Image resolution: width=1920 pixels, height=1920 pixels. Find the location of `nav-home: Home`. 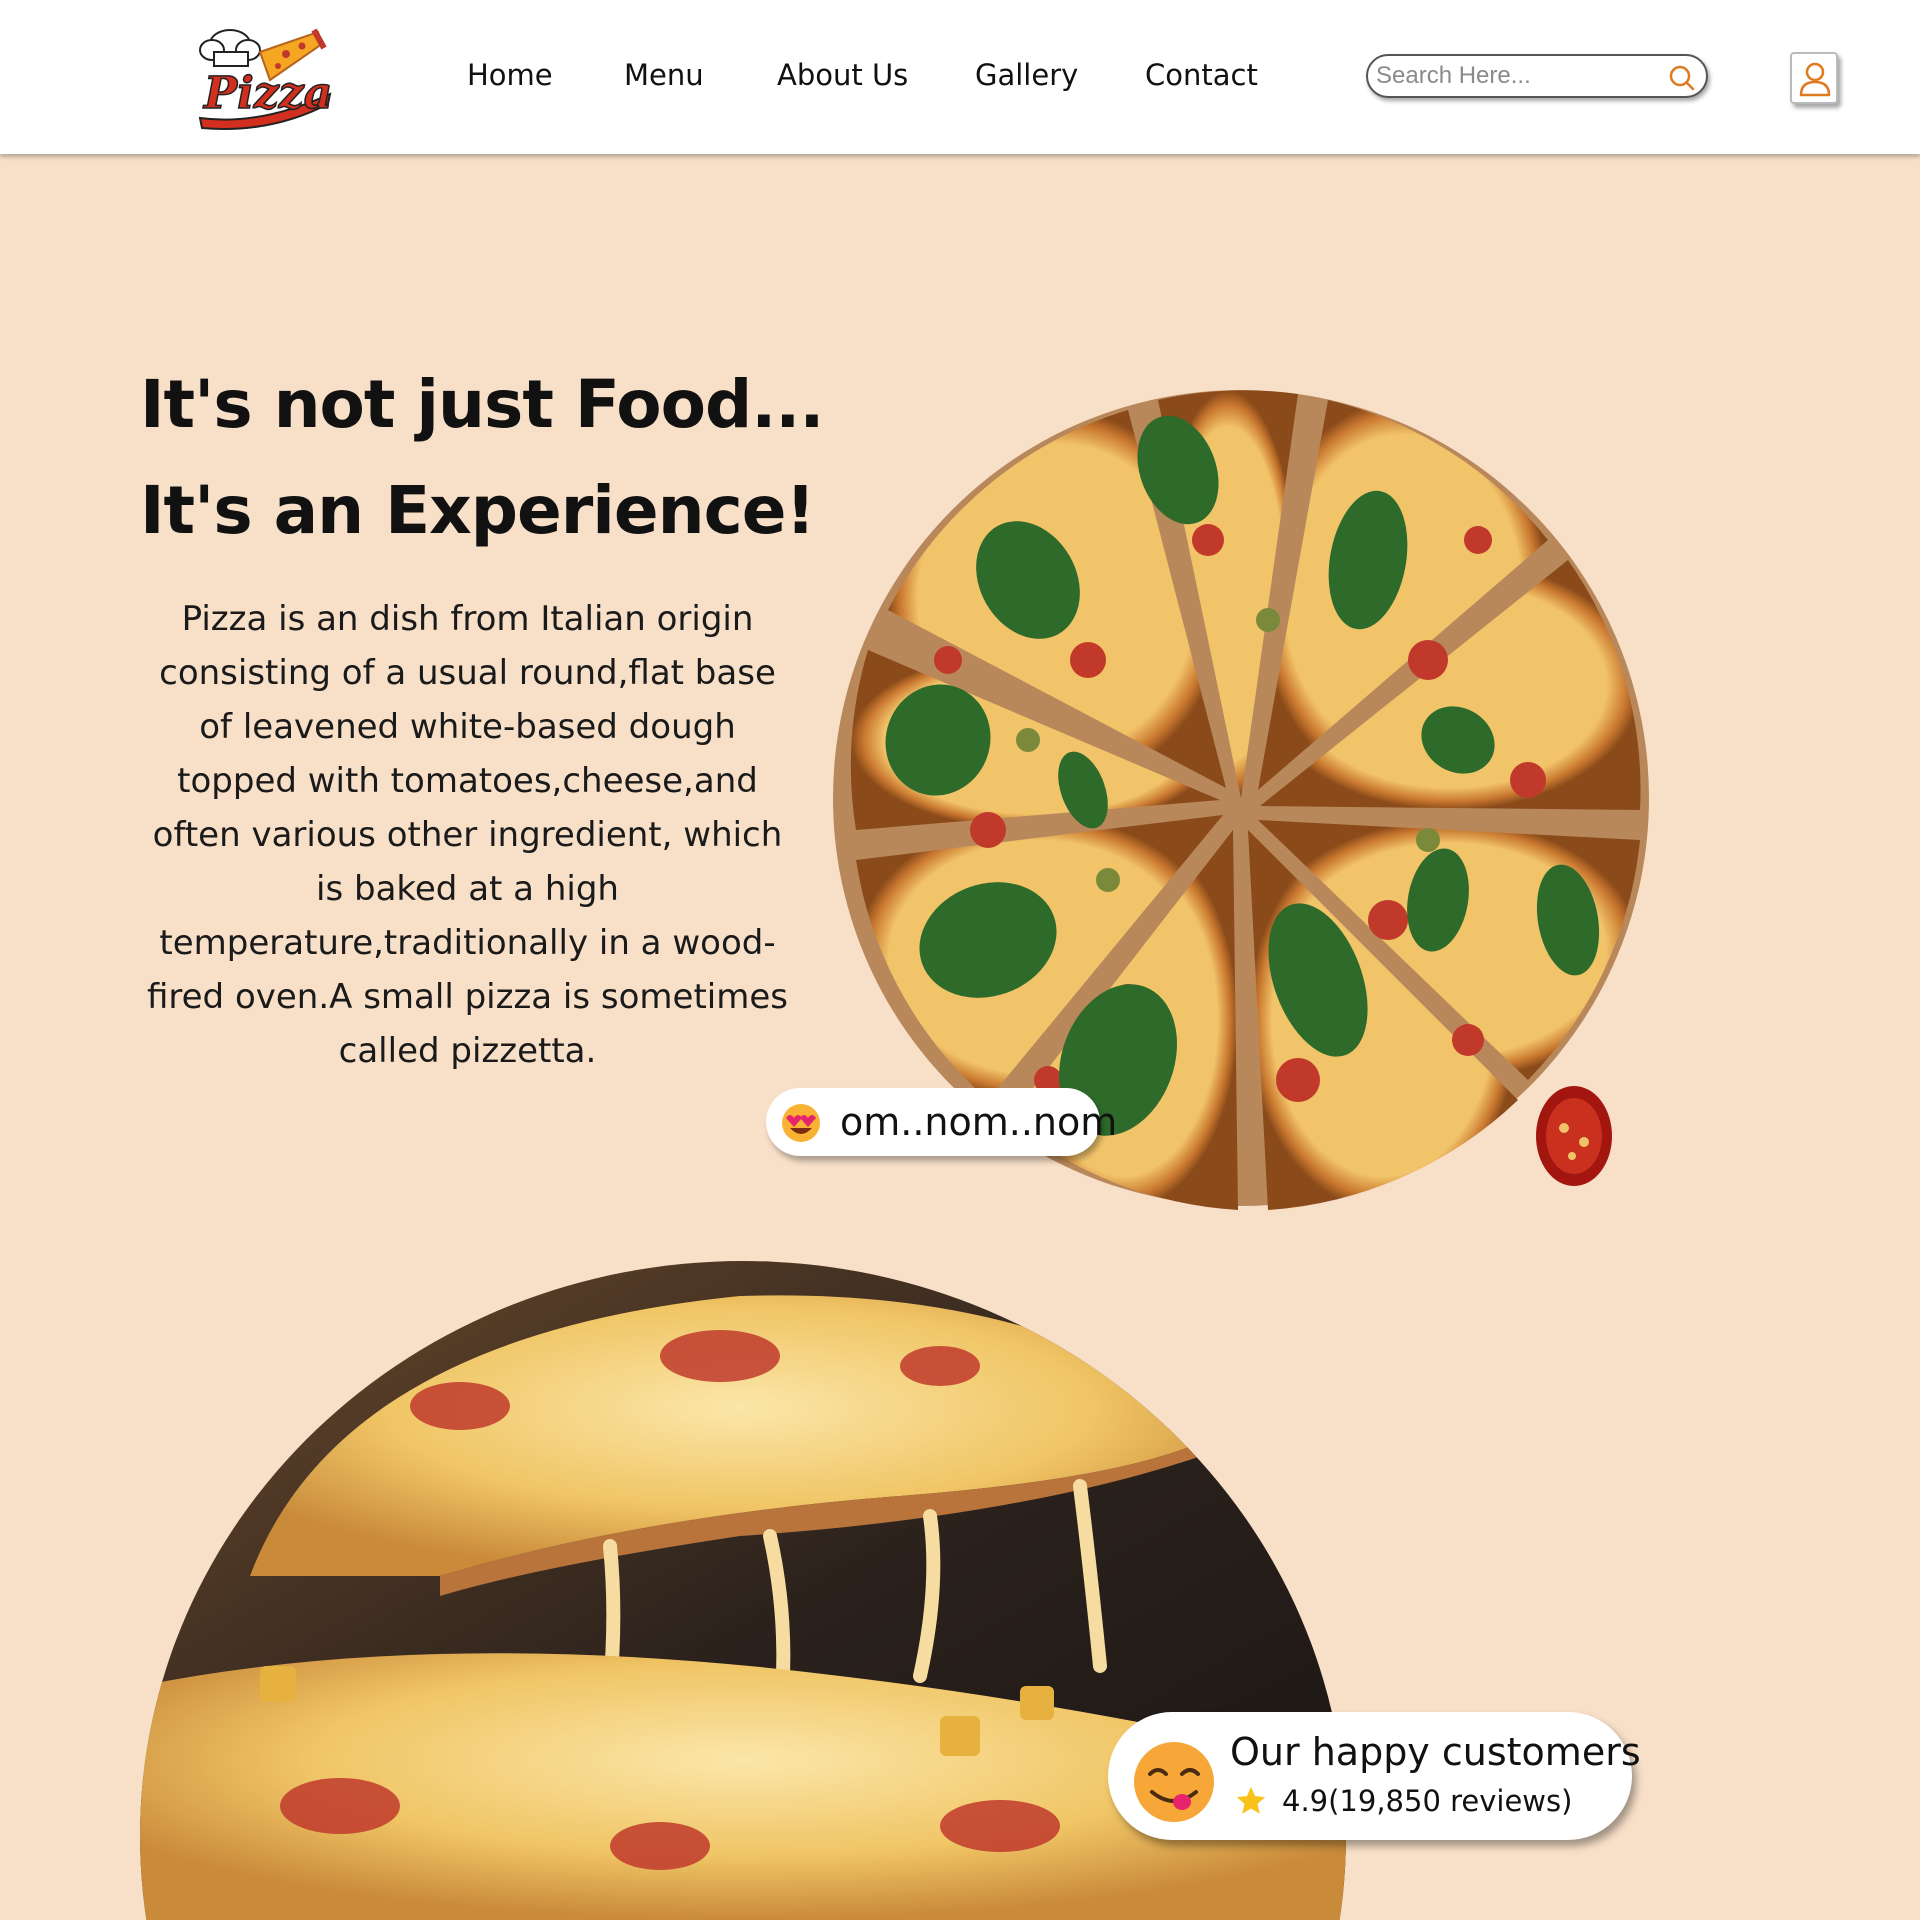

nav-home: Home is located at coordinates (510, 75).